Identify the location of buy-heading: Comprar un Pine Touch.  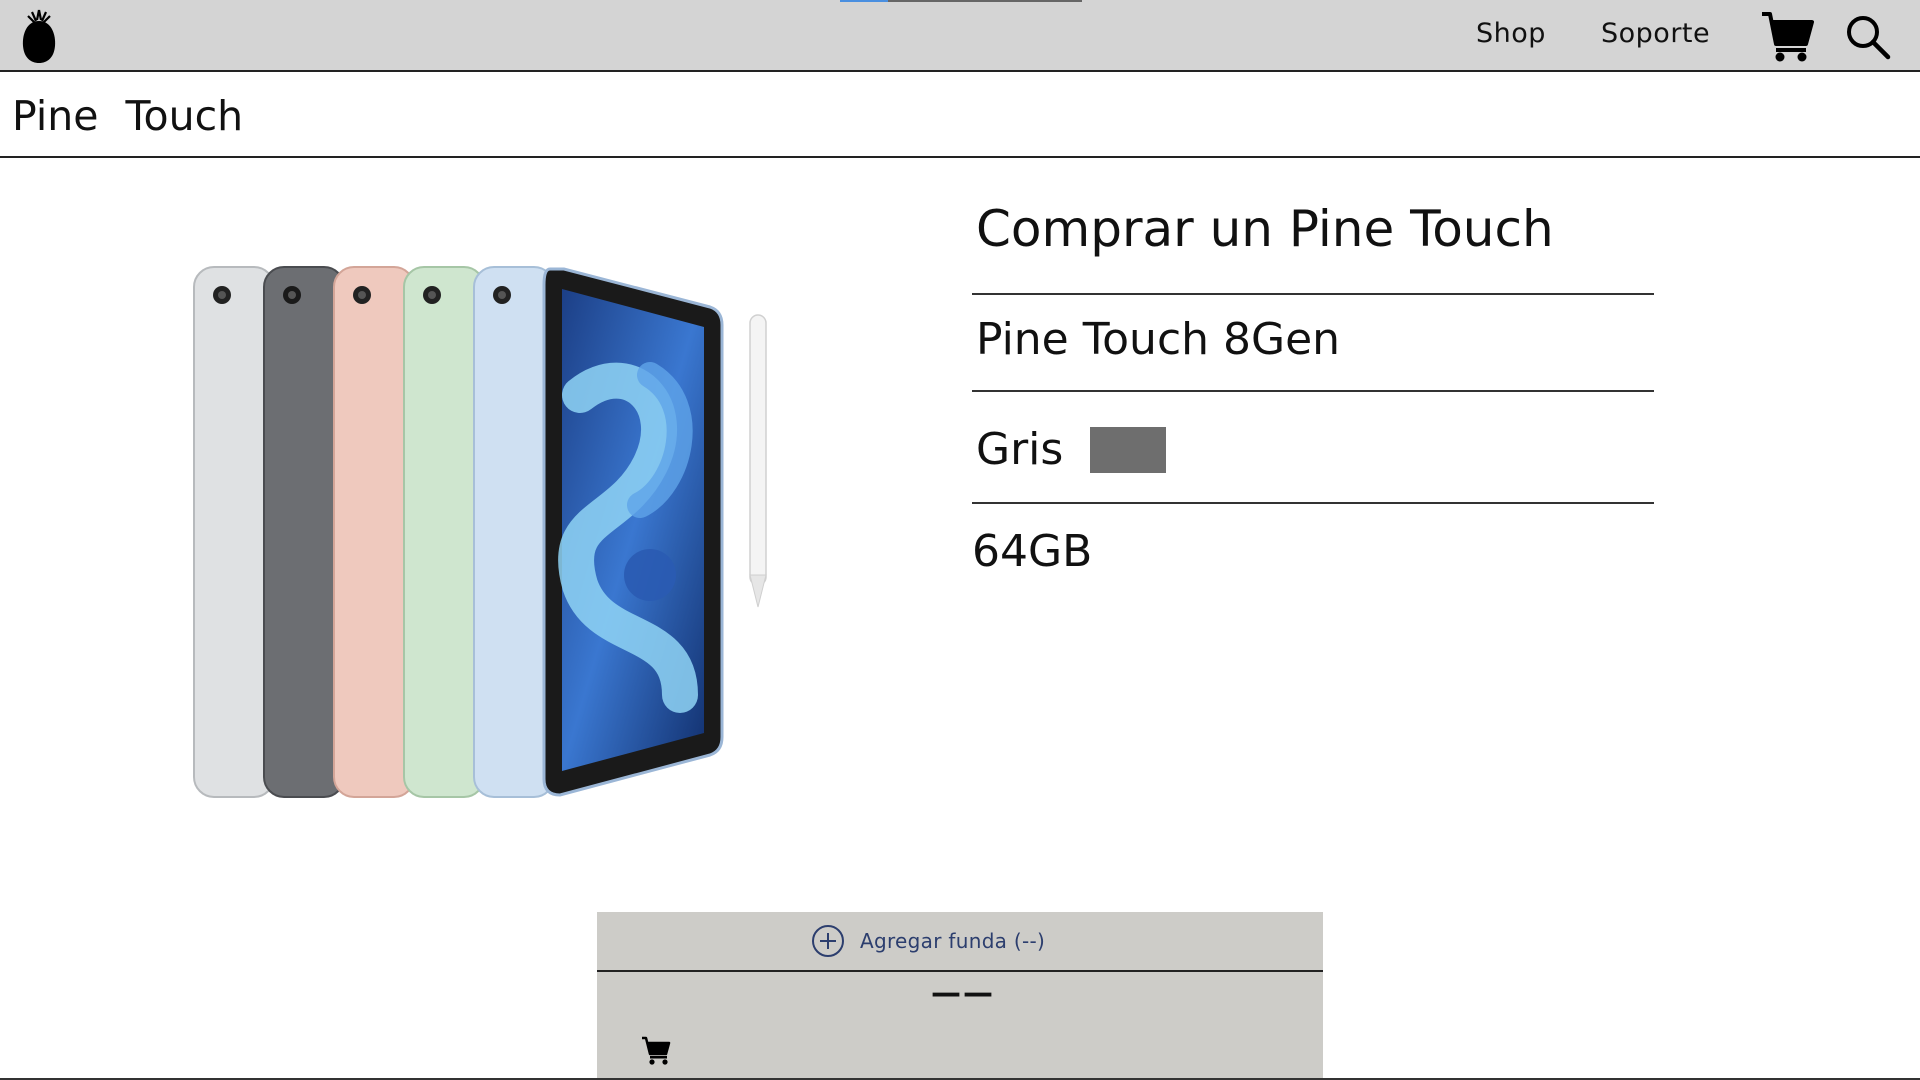
(1265, 229).